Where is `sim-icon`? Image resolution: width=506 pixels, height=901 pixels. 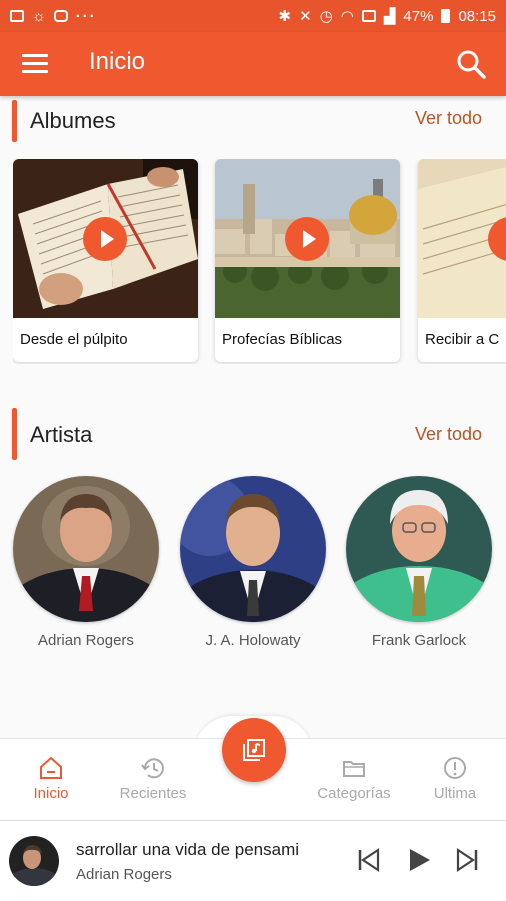 sim-icon is located at coordinates (369, 16).